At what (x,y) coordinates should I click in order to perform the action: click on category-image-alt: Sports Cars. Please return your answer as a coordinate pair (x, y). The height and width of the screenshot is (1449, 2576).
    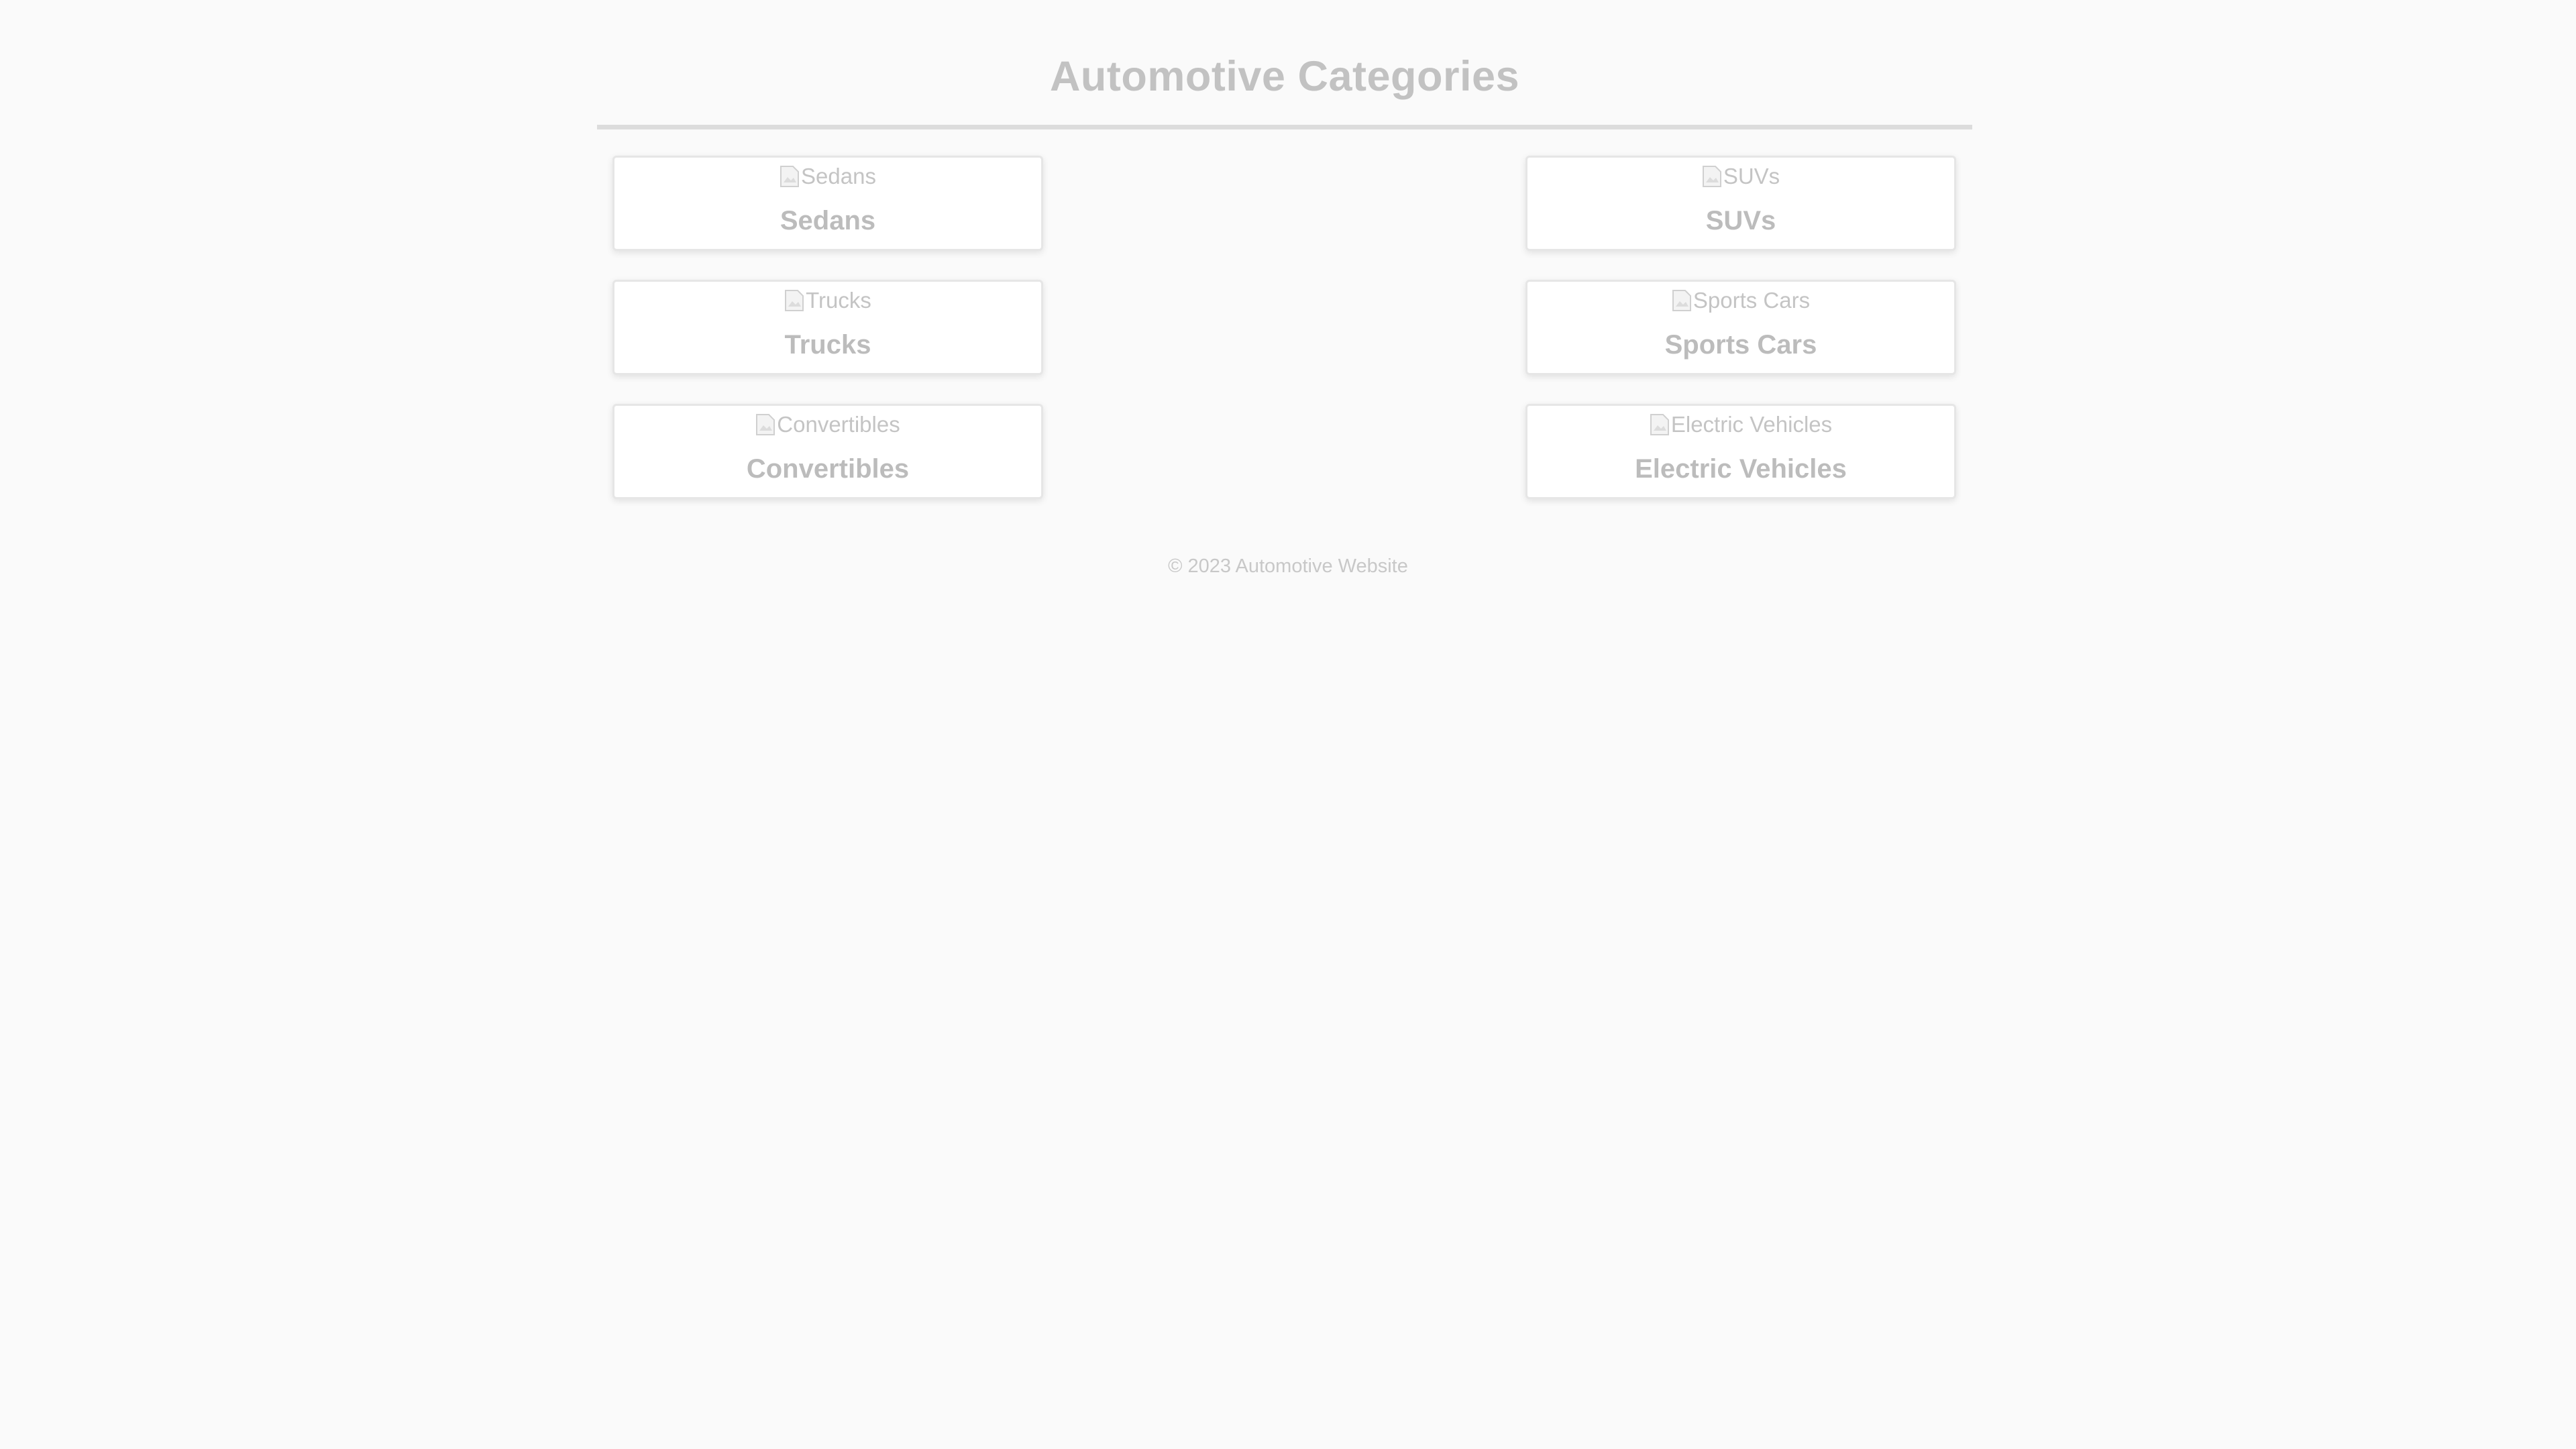
    Looking at the image, I should click on (1752, 300).